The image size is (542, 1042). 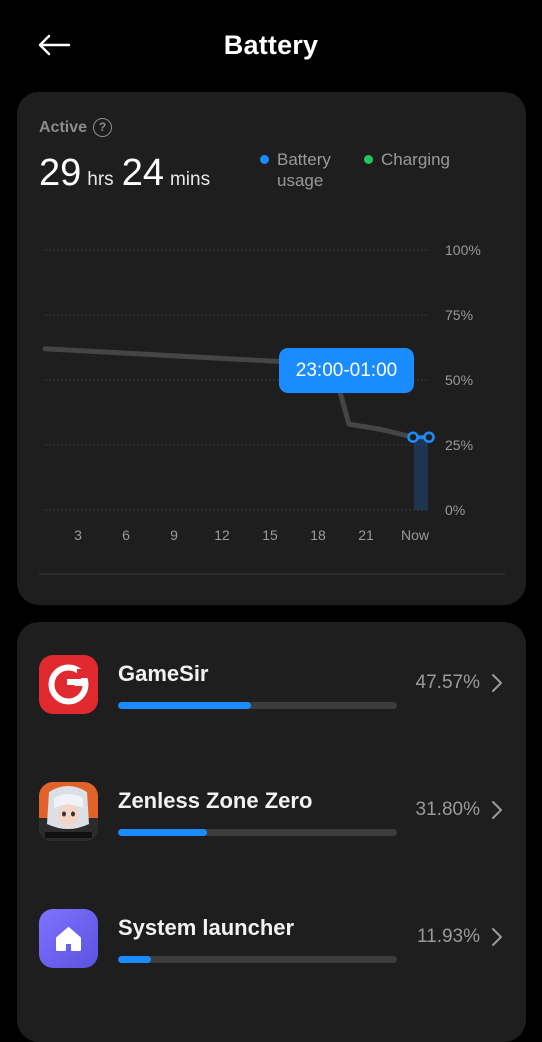 What do you see at coordinates (68, 811) in the screenshot?
I see `zenless-zone-zero-app-icon` at bounding box center [68, 811].